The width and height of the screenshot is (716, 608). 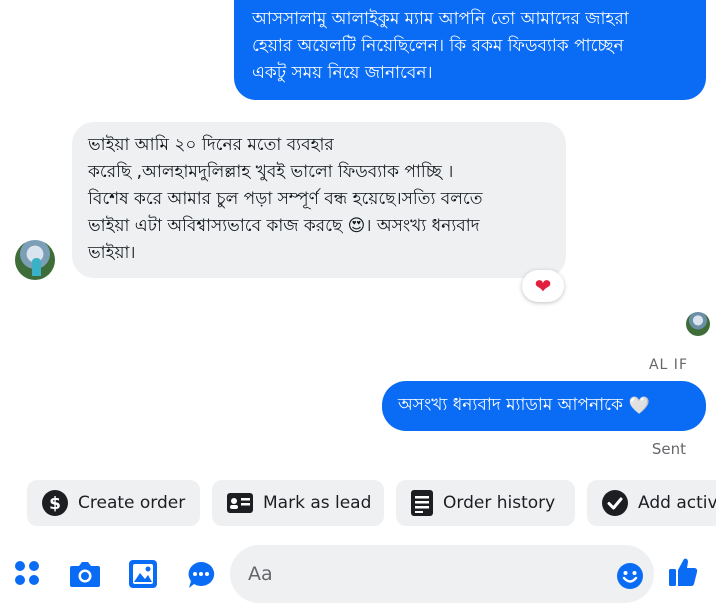 What do you see at coordinates (240, 503) in the screenshot?
I see `id-card-icon` at bounding box center [240, 503].